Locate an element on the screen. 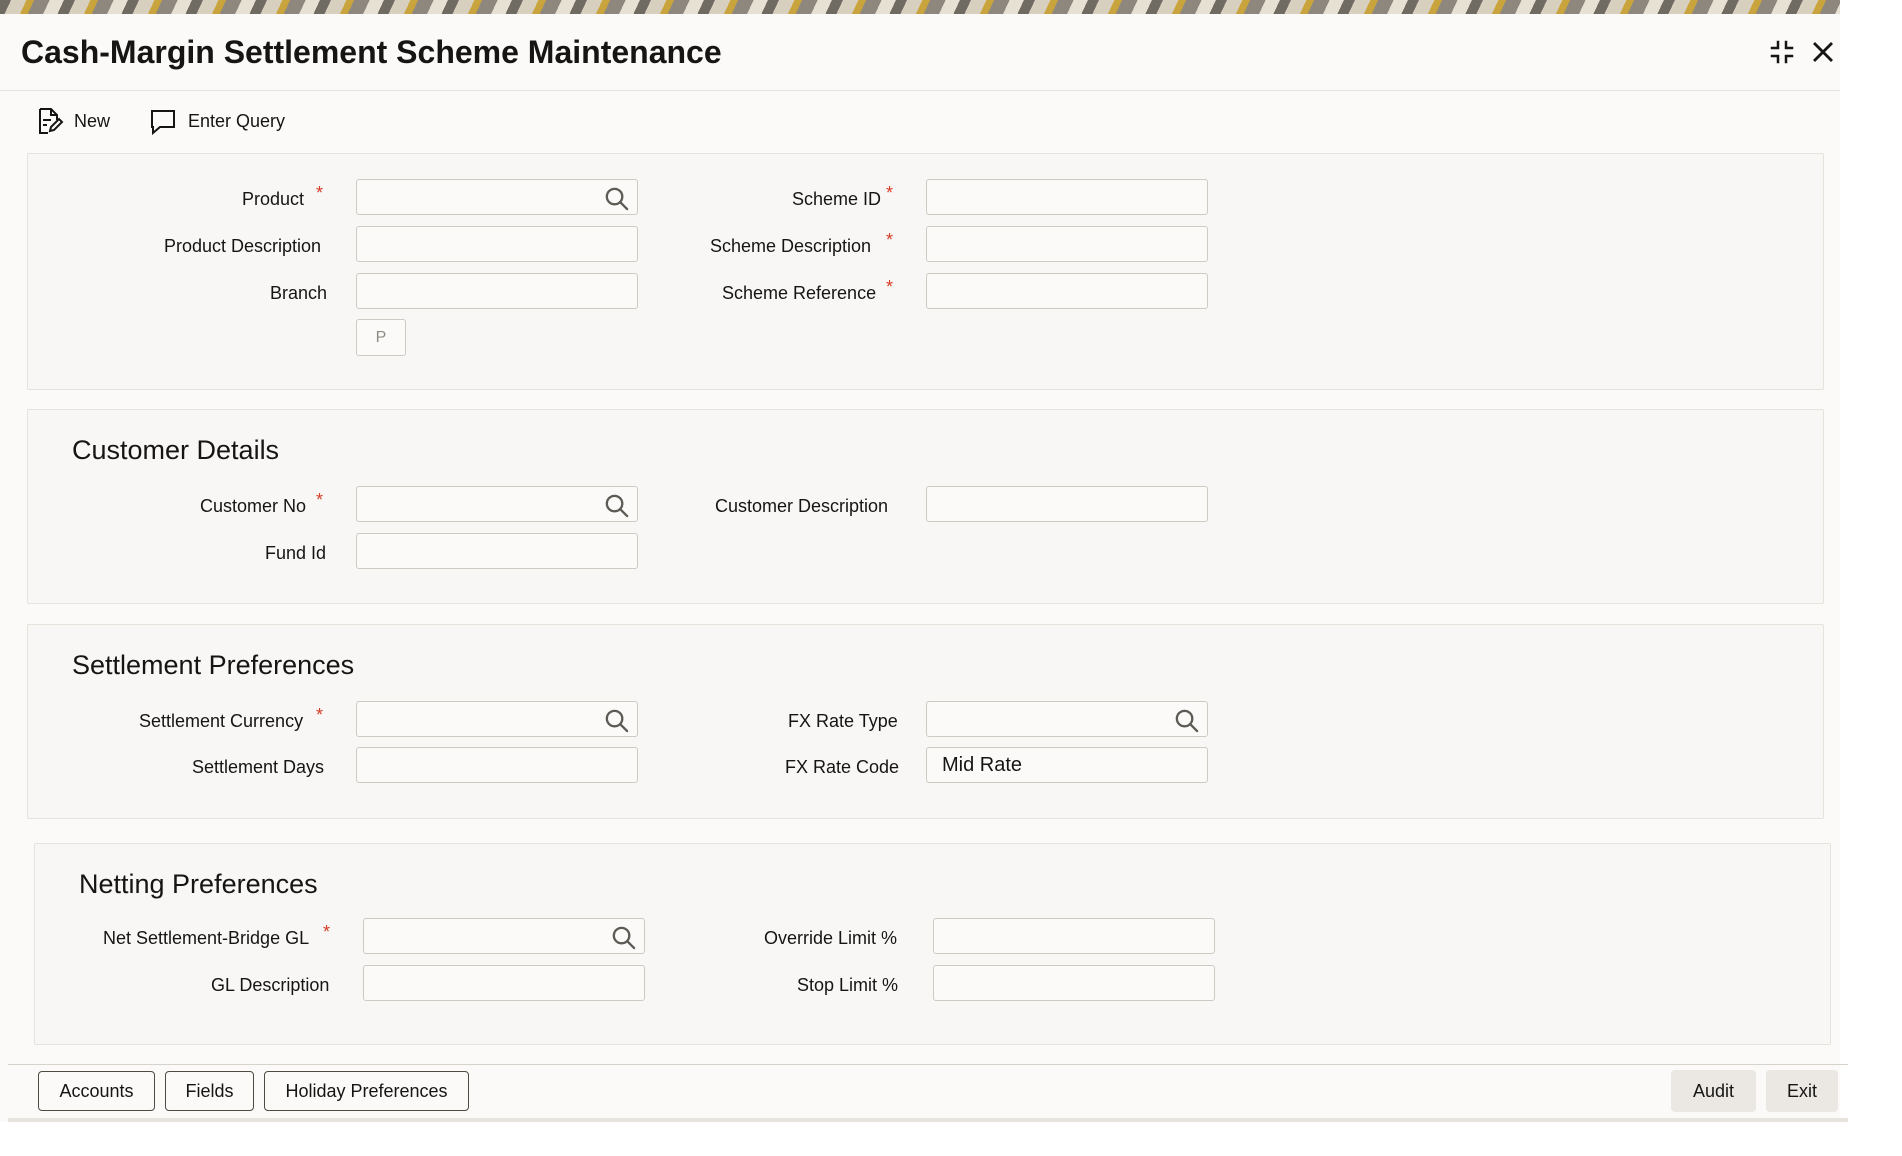 The height and width of the screenshot is (1156, 1902). product-input is located at coordinates (497, 197).